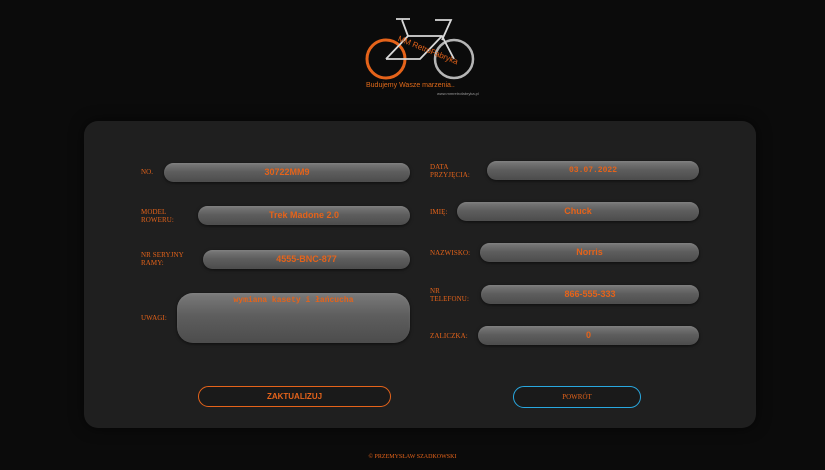 The height and width of the screenshot is (470, 825). What do you see at coordinates (450, 295) in the screenshot?
I see `phone-label: NR TELEFONU:` at bounding box center [450, 295].